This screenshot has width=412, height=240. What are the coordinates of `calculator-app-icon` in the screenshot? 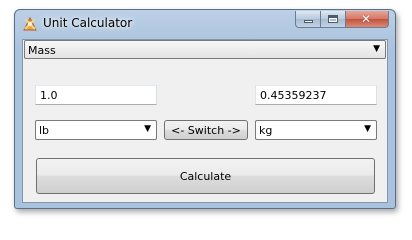 It's located at (30, 23).